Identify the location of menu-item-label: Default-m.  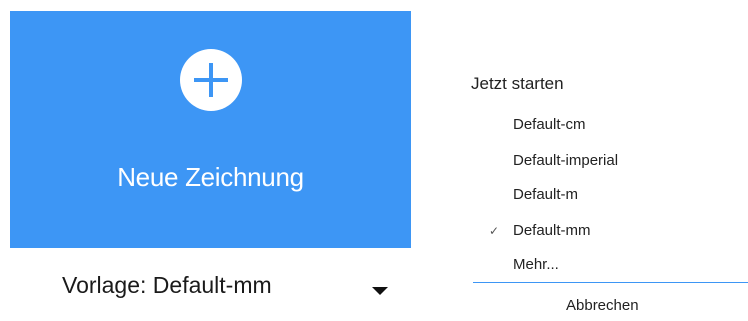
(546, 194).